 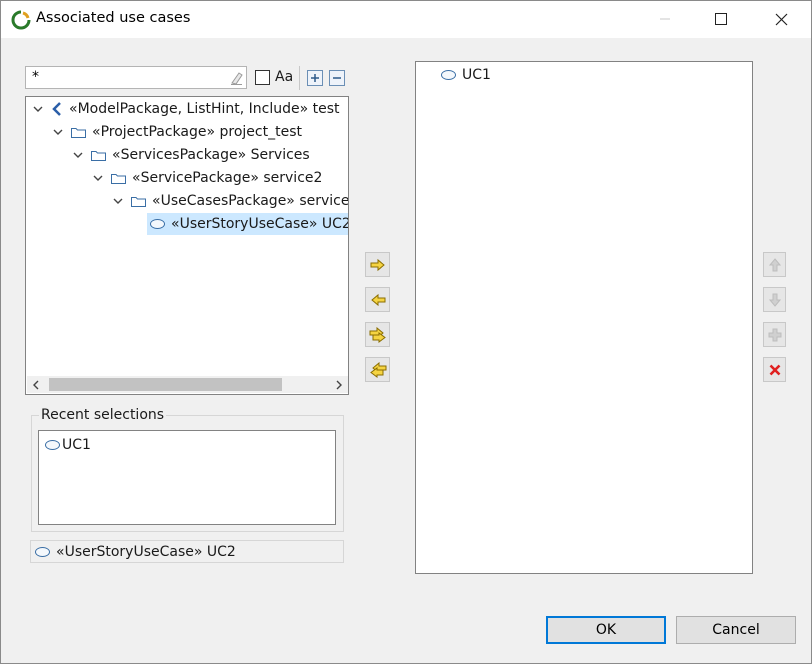 What do you see at coordinates (146, 551) in the screenshot?
I see `status-text: «UserStoryUseCase» UC2` at bounding box center [146, 551].